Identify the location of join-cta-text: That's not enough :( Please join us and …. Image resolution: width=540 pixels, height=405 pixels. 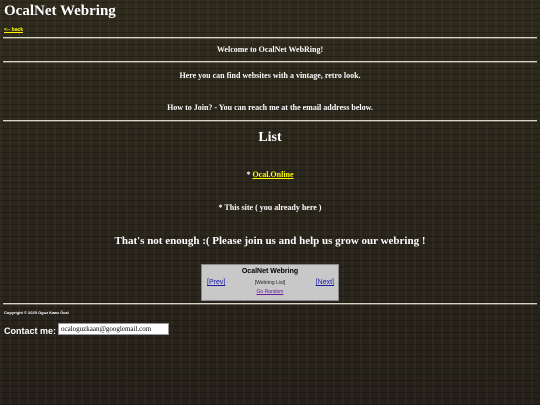
(270, 241).